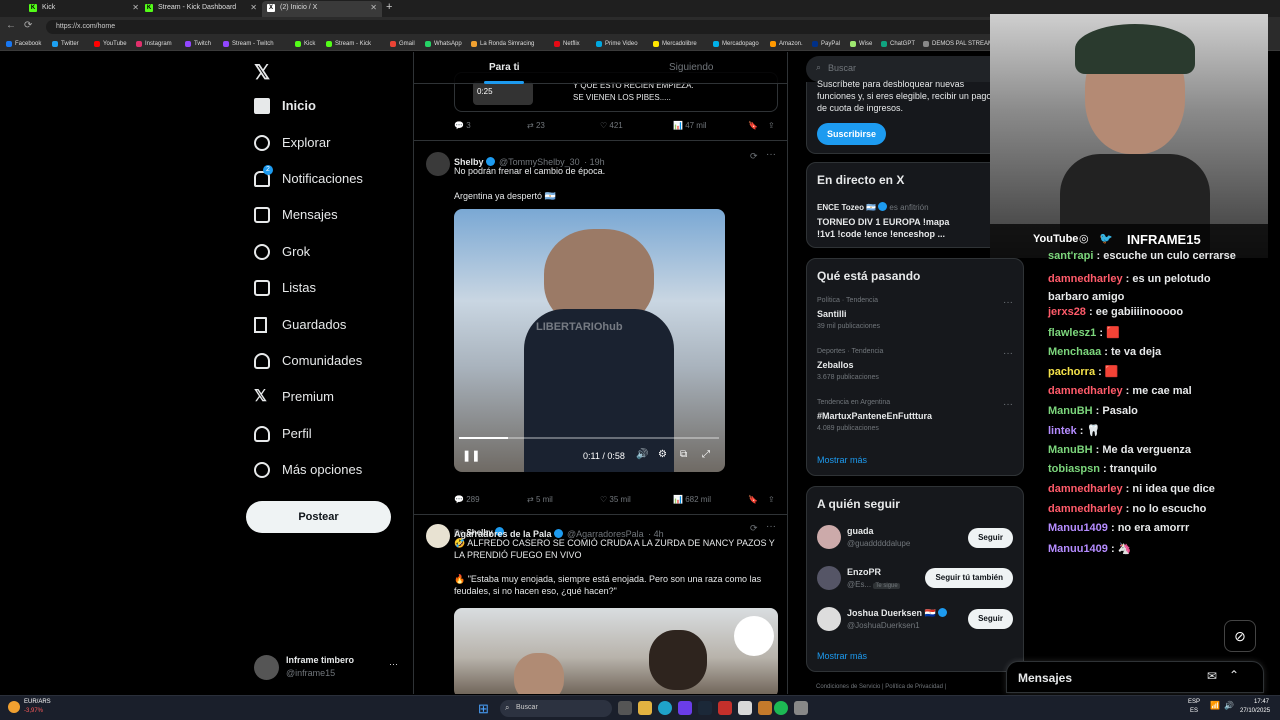 The image size is (1280, 720). What do you see at coordinates (786, 44) in the screenshot?
I see `bookmark-item: Amazon.` at bounding box center [786, 44].